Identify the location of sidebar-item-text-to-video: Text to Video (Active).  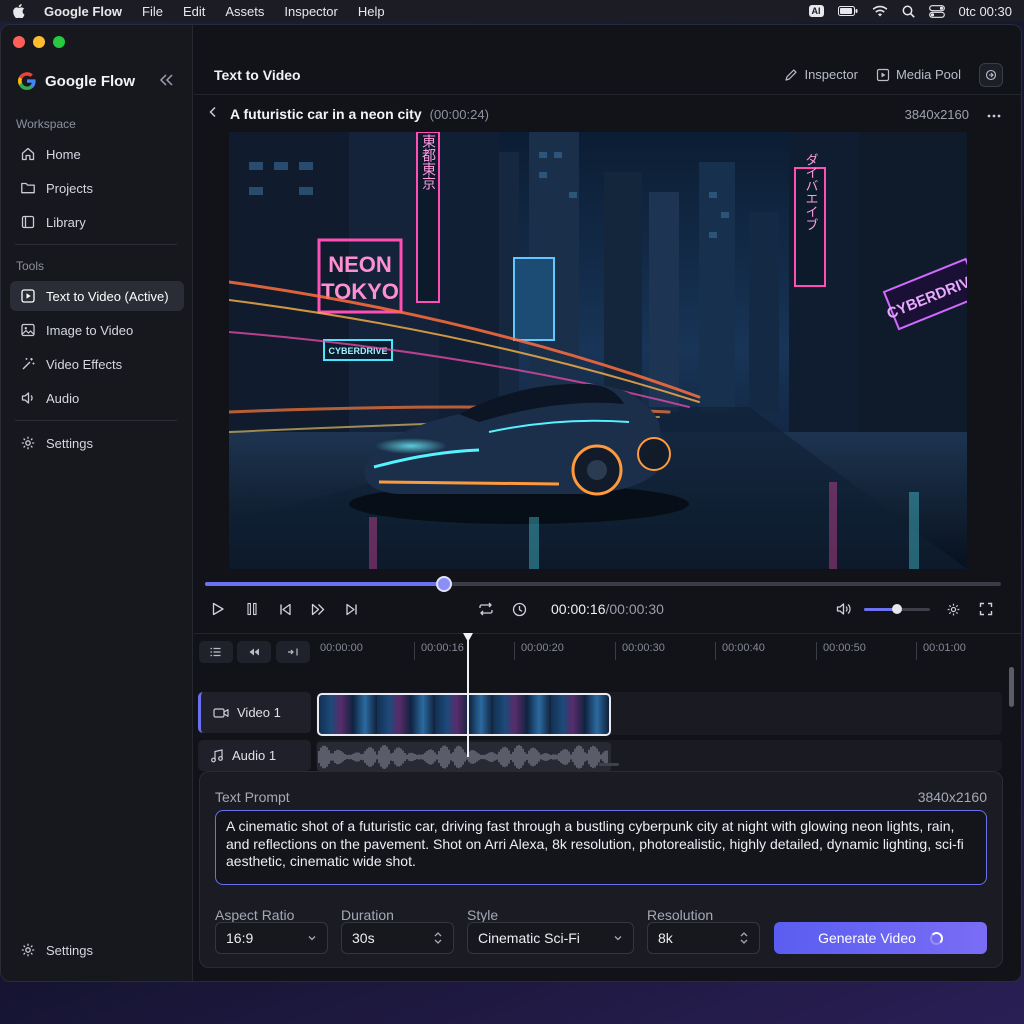
(97, 296).